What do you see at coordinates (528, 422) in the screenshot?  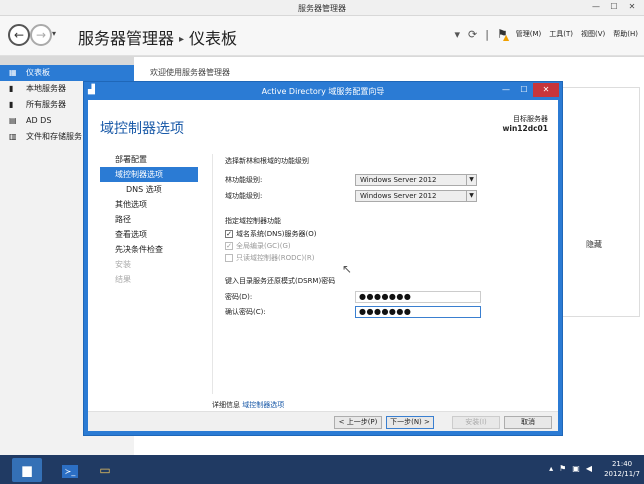 I see `cancel-button: 取消` at bounding box center [528, 422].